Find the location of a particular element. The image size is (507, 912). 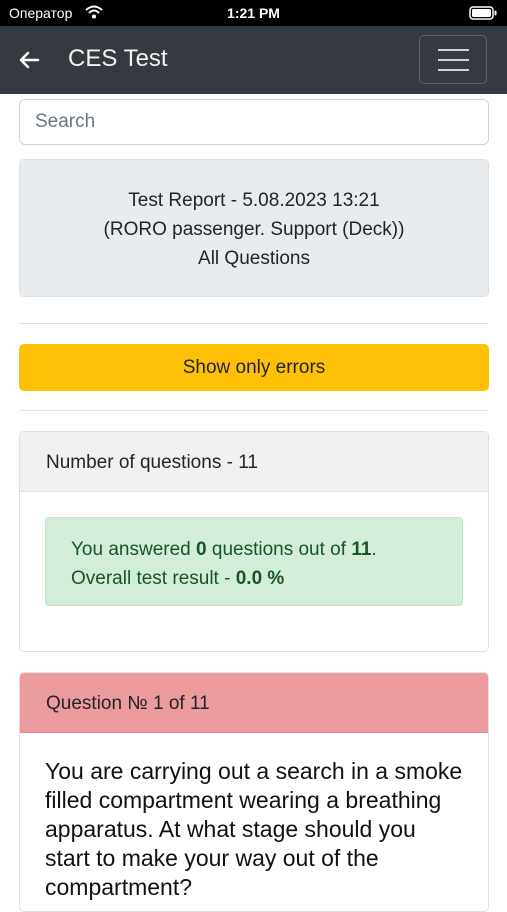

back-arrow-icon is located at coordinates (29, 62).